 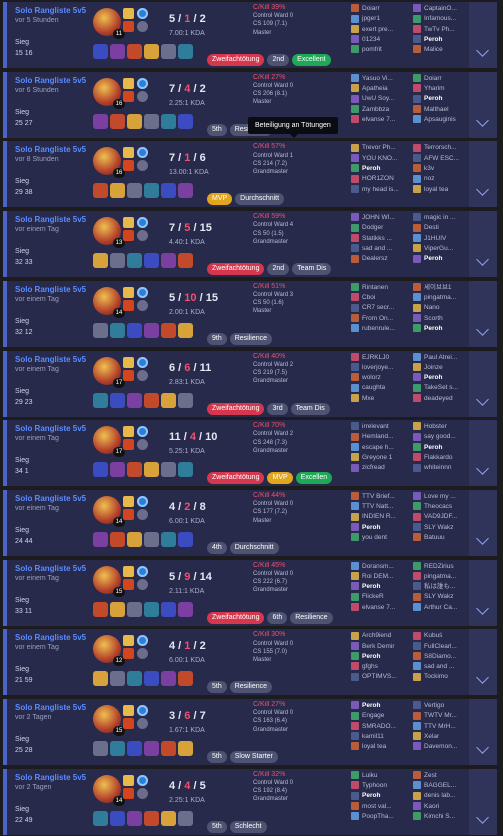 What do you see at coordinates (380, 398) in the screenshot?
I see `player-entry: Mxe` at bounding box center [380, 398].